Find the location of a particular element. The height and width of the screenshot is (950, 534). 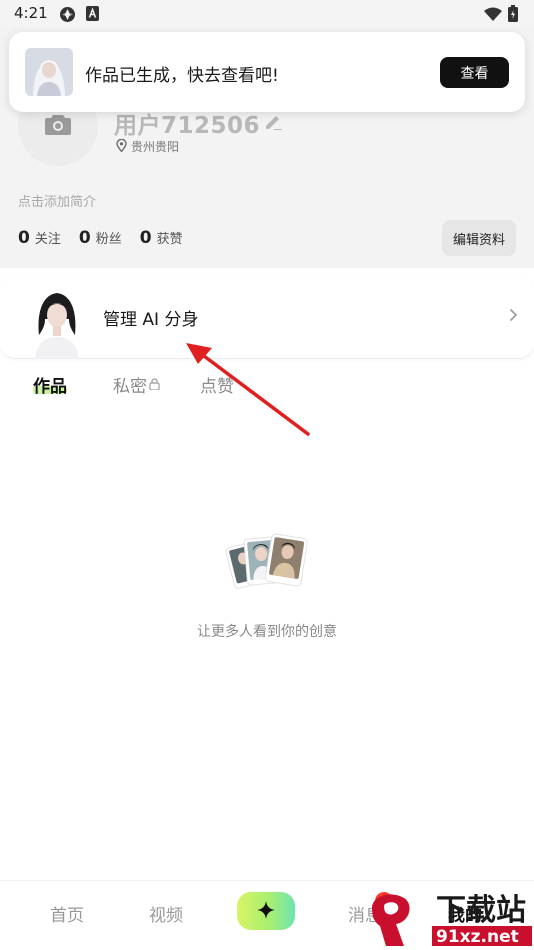

watermark-brand: 下载站 is located at coordinates (481, 910).